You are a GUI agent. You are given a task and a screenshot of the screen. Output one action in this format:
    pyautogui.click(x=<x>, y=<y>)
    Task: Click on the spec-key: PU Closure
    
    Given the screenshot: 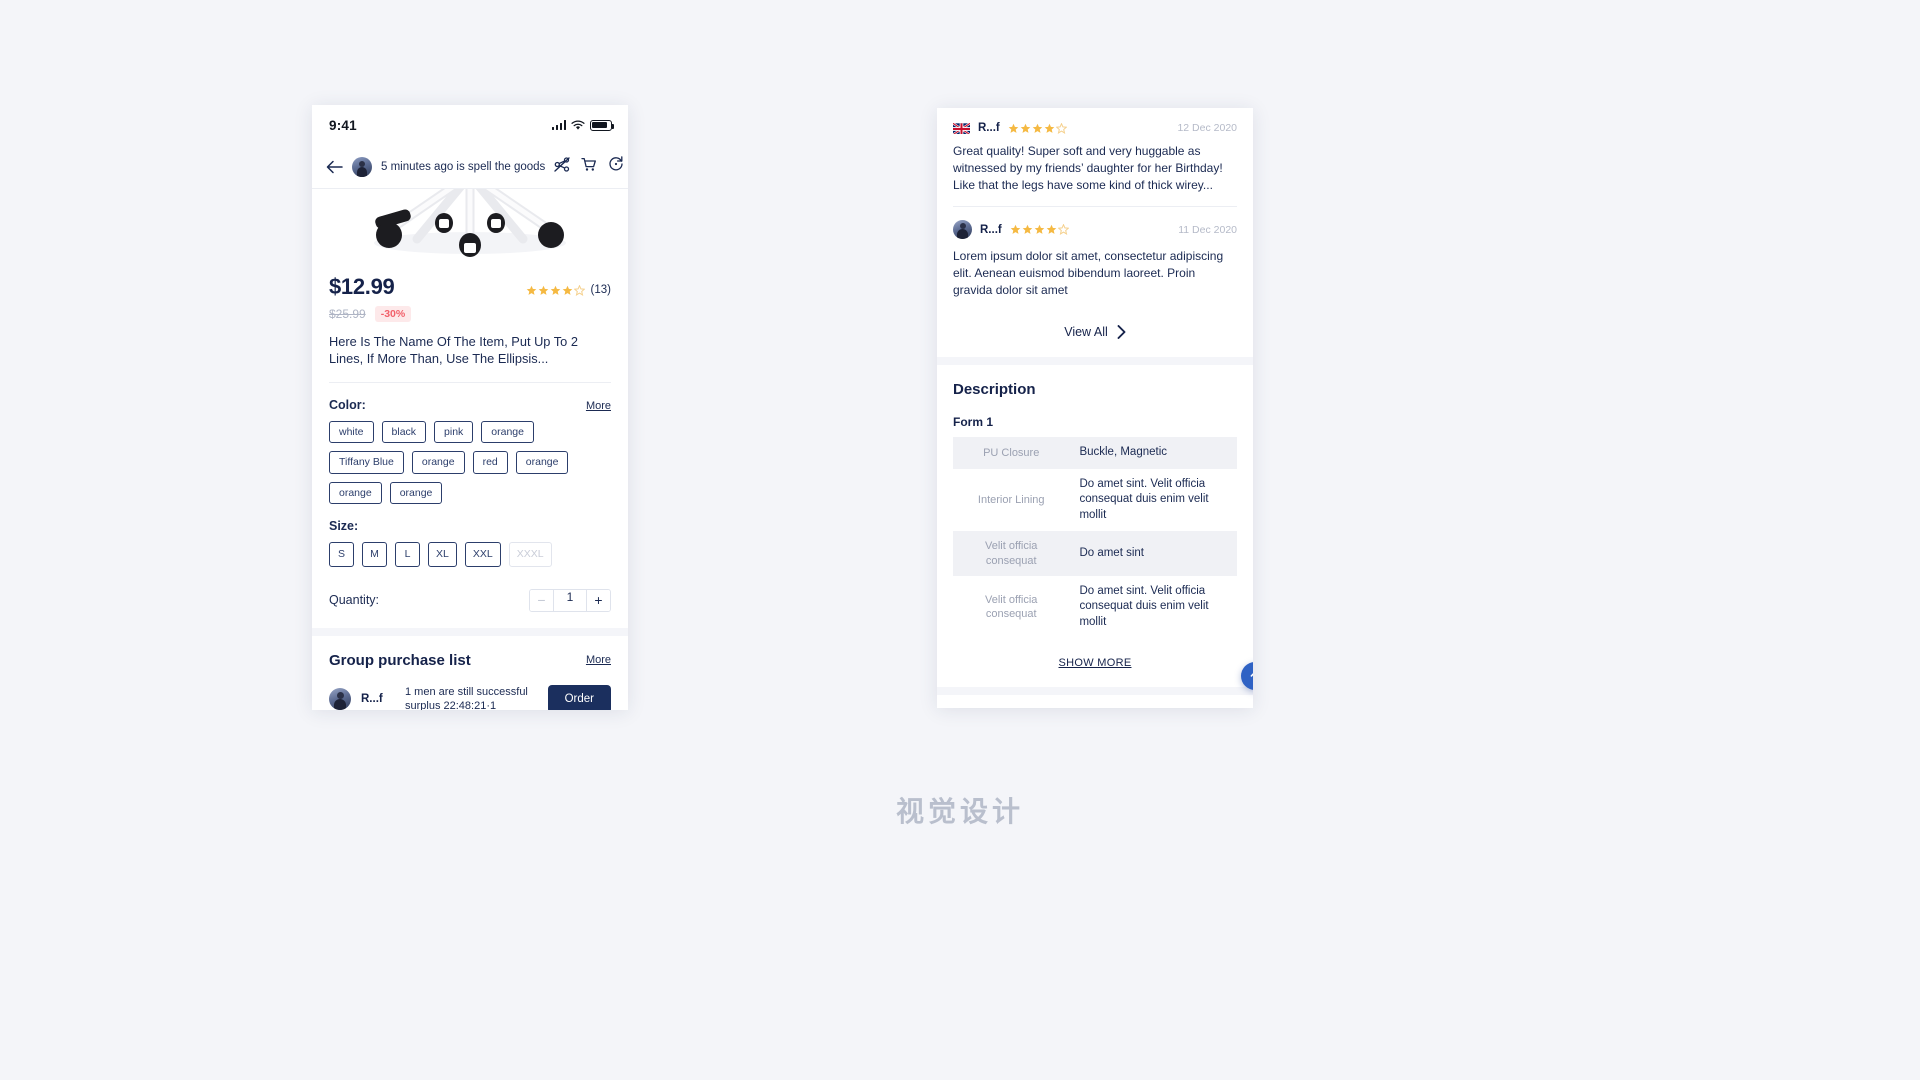 What is the action you would take?
    pyautogui.click(x=1011, y=452)
    